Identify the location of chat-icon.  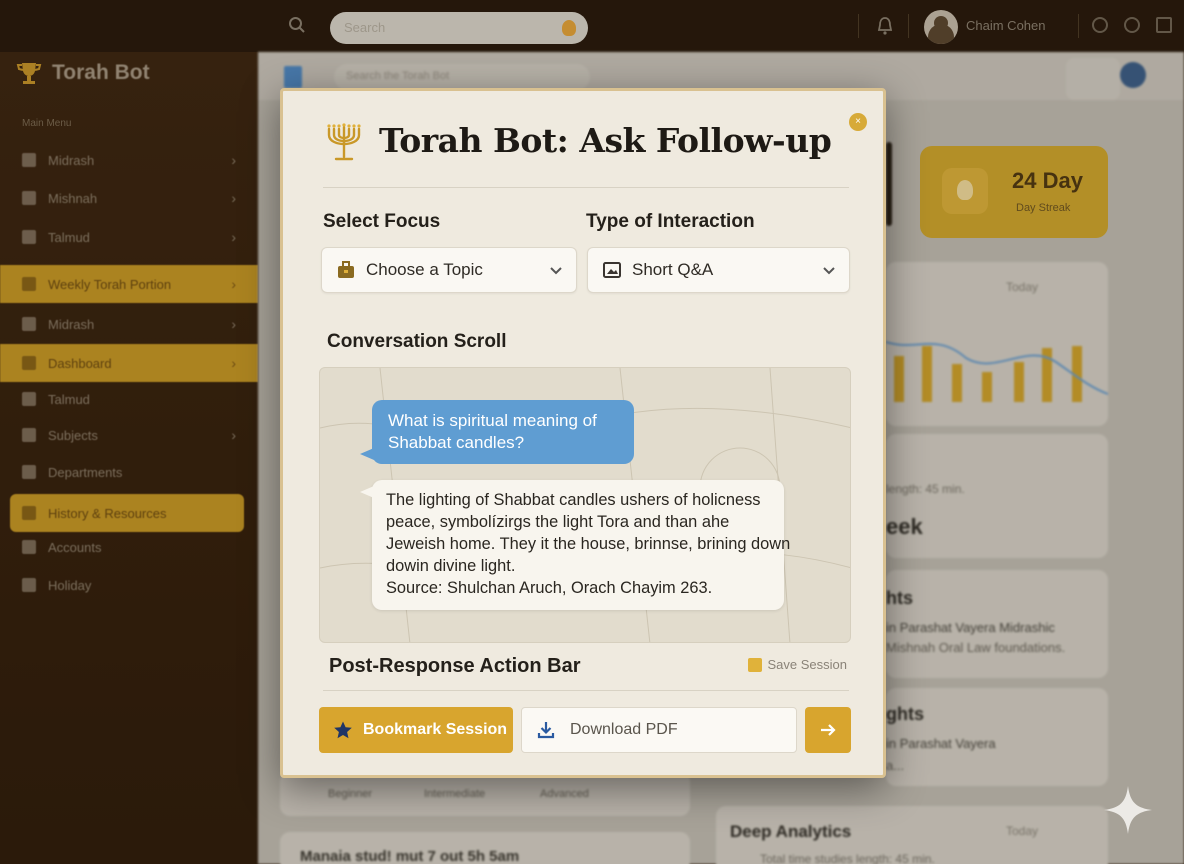
(29, 399).